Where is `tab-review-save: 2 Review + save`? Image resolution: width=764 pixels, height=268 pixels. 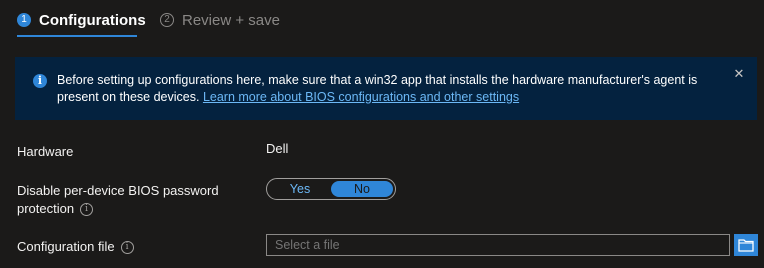 tab-review-save: 2 Review + save is located at coordinates (220, 20).